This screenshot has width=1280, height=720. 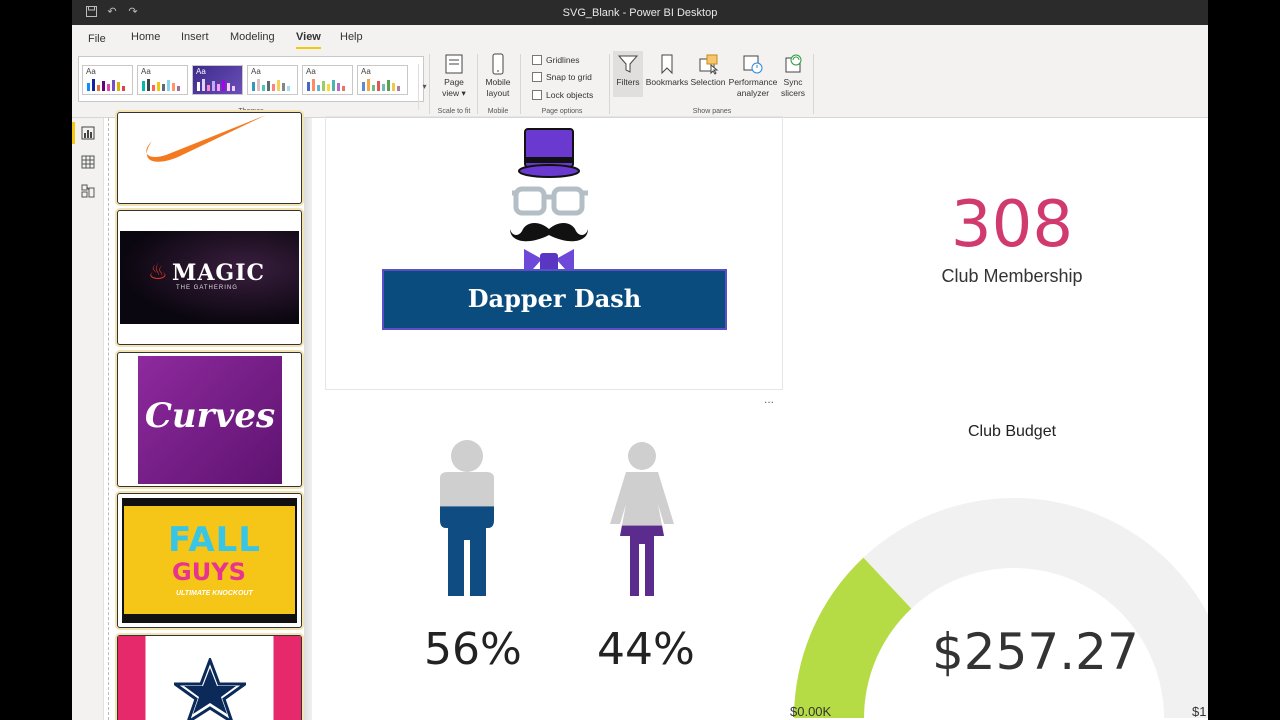 I want to click on cowboys-logo, so click(x=209, y=678).